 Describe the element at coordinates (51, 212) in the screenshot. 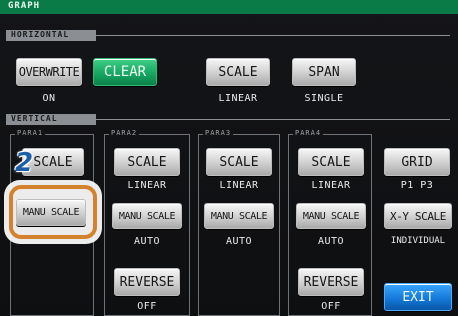

I see `para1-manu-scale-button: MANU SCALE` at that location.